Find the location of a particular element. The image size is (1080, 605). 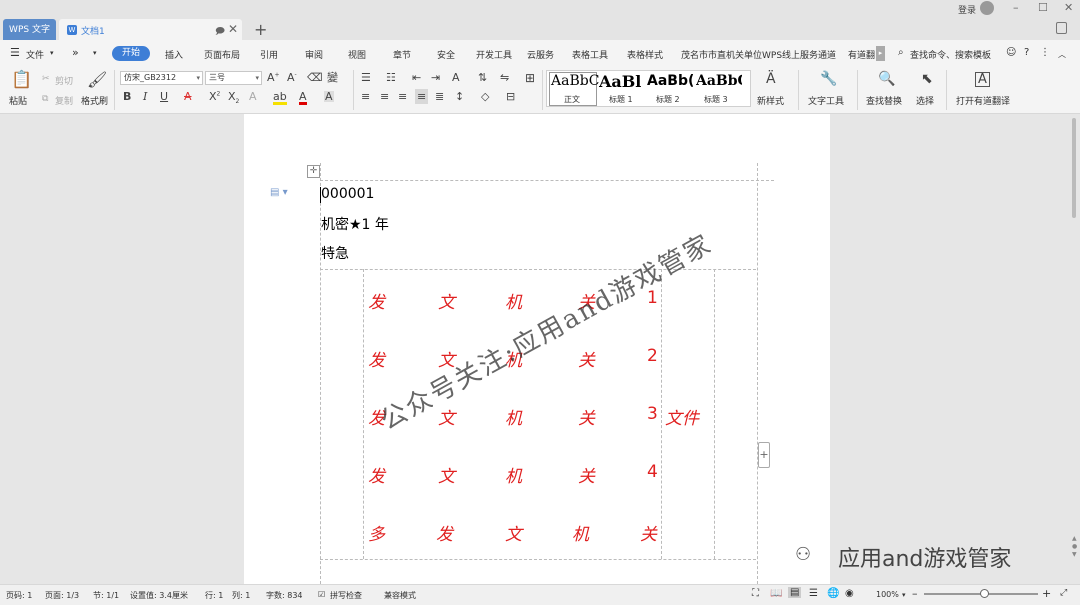

chevron-down-icon: ▾ is located at coordinates (52, 53).